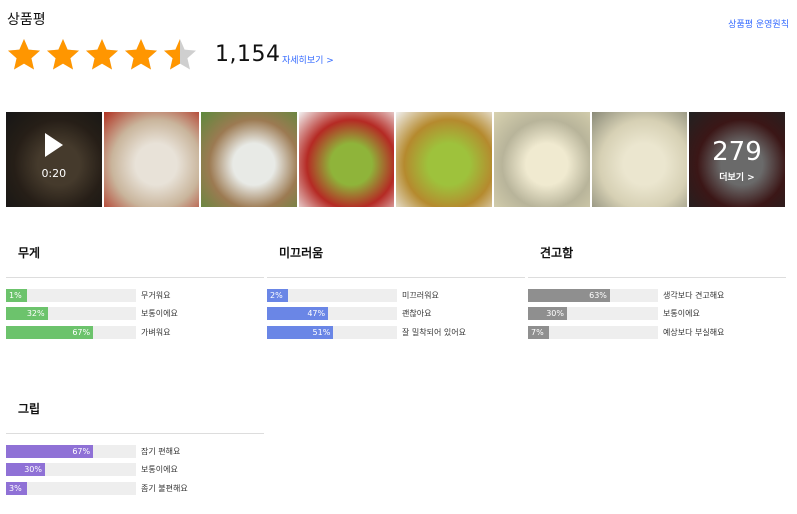 The image size is (797, 514). What do you see at coordinates (135, 258) in the screenshot?
I see `survey-group-title: 무게` at bounding box center [135, 258].